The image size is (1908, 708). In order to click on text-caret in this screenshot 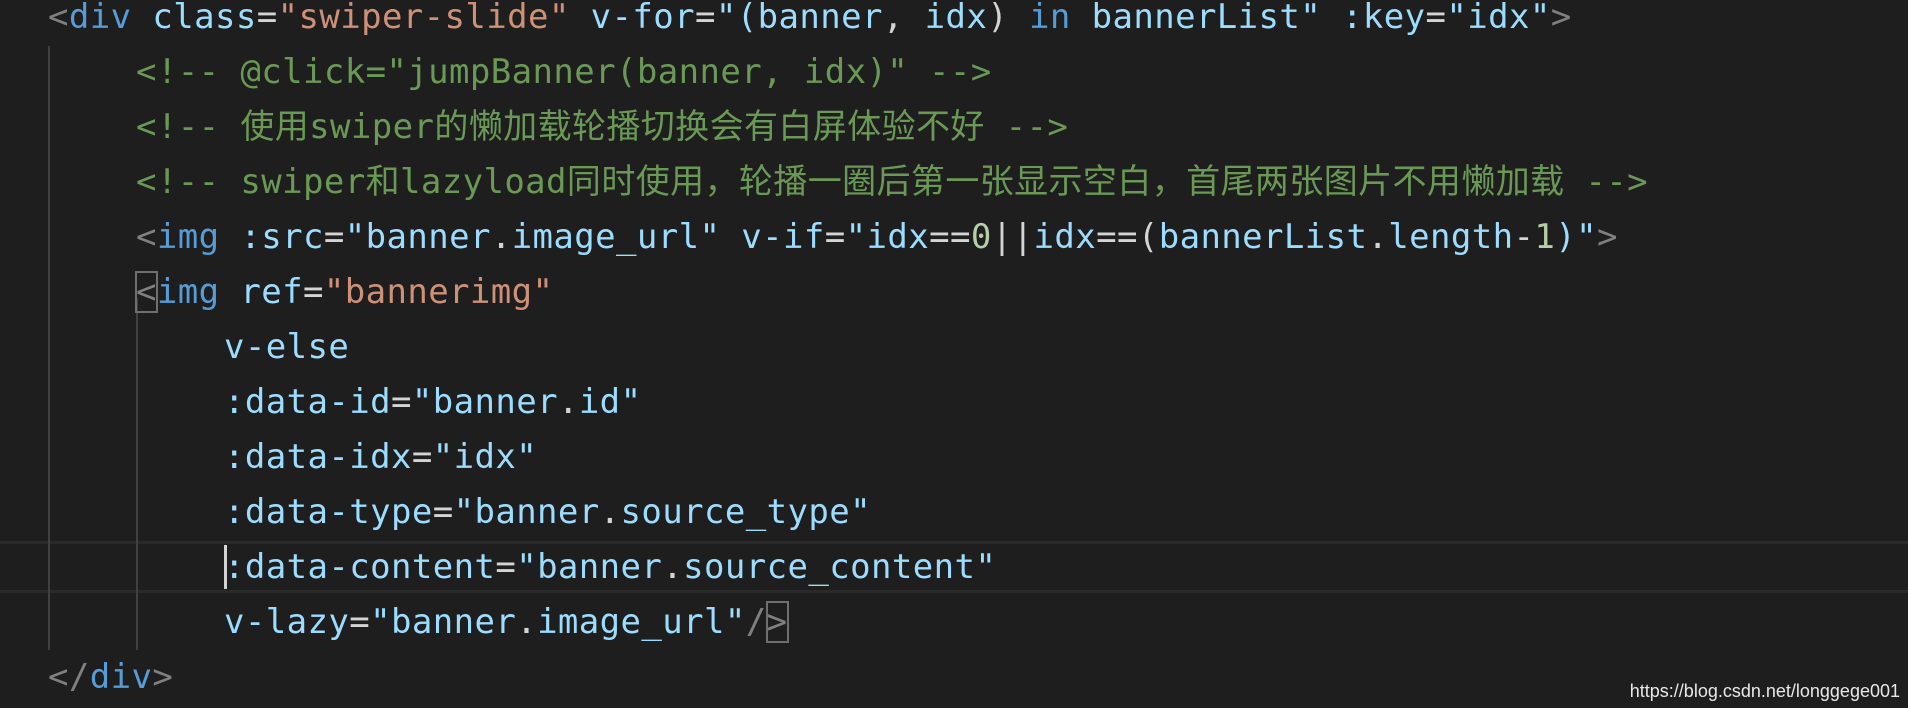, I will do `click(225, 566)`.